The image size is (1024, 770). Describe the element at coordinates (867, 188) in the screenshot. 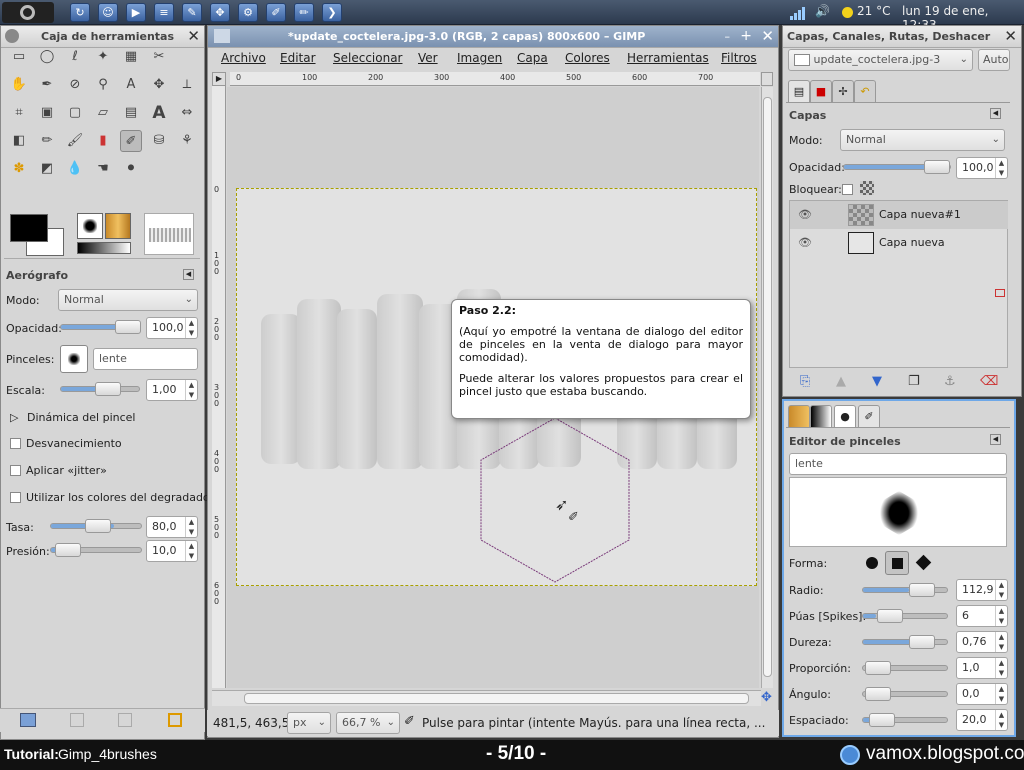

I see `lock-alpha-icon` at that location.